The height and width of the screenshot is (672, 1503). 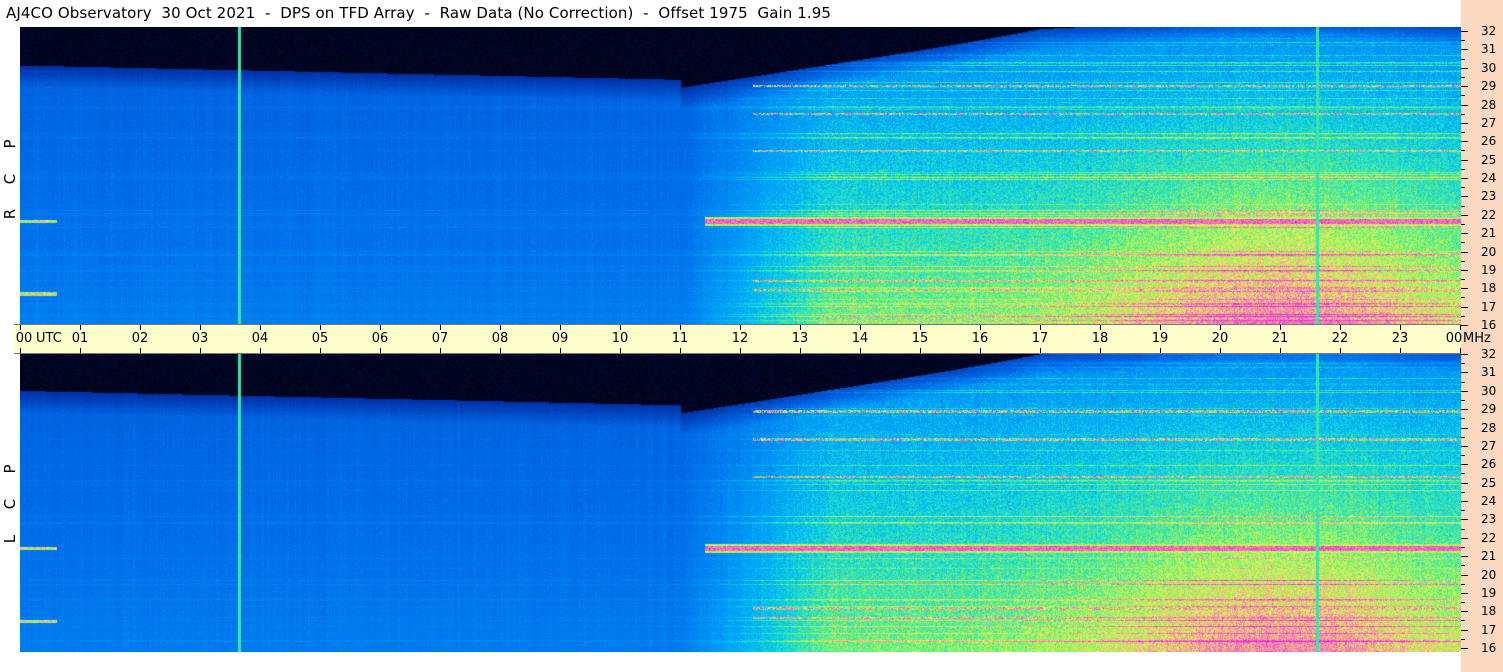 I want to click on utc-tick-label: 03, so click(x=200, y=338).